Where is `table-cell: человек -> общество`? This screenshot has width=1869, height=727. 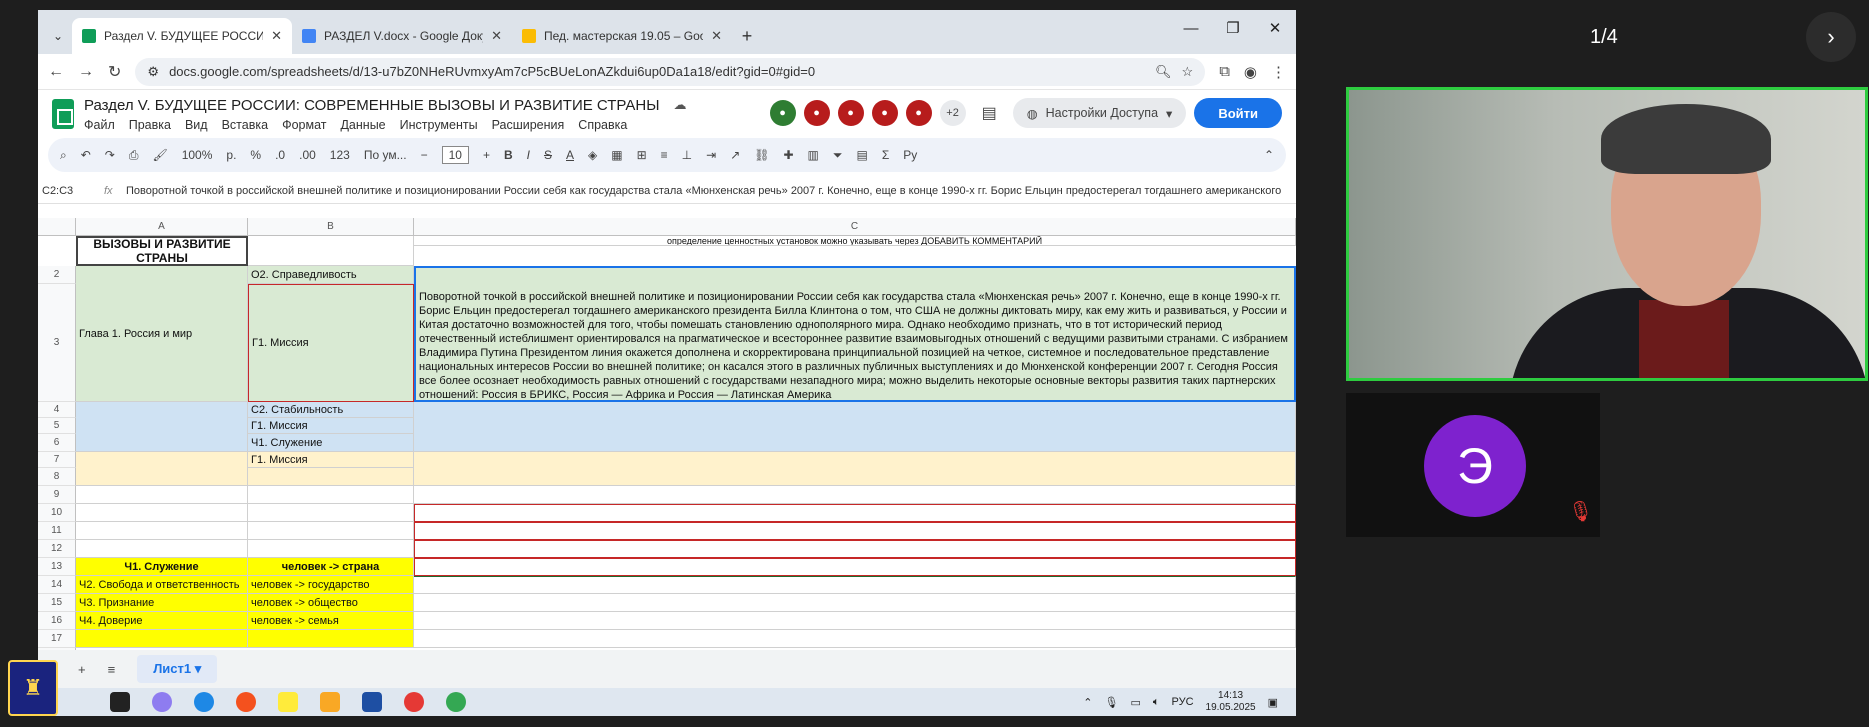
table-cell: человек -> общество is located at coordinates (331, 603).